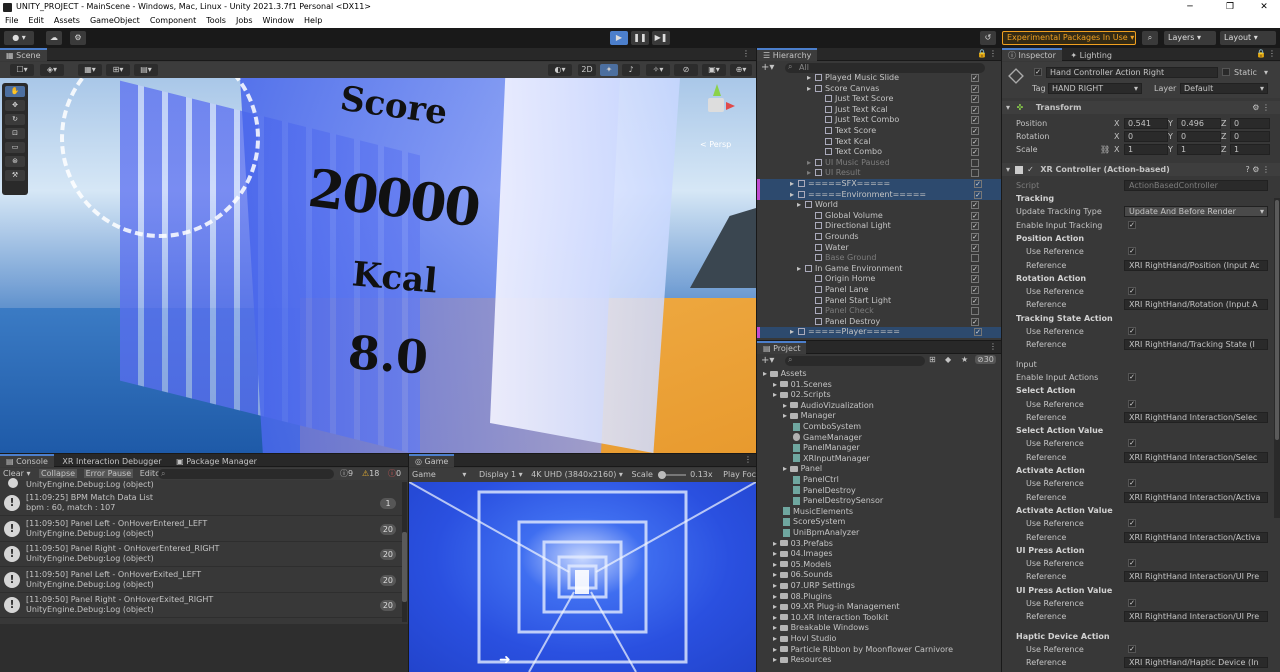 The image size is (1280, 672). Describe the element at coordinates (802, 395) in the screenshot. I see `project-item: ▸ 02.Scripts` at that location.